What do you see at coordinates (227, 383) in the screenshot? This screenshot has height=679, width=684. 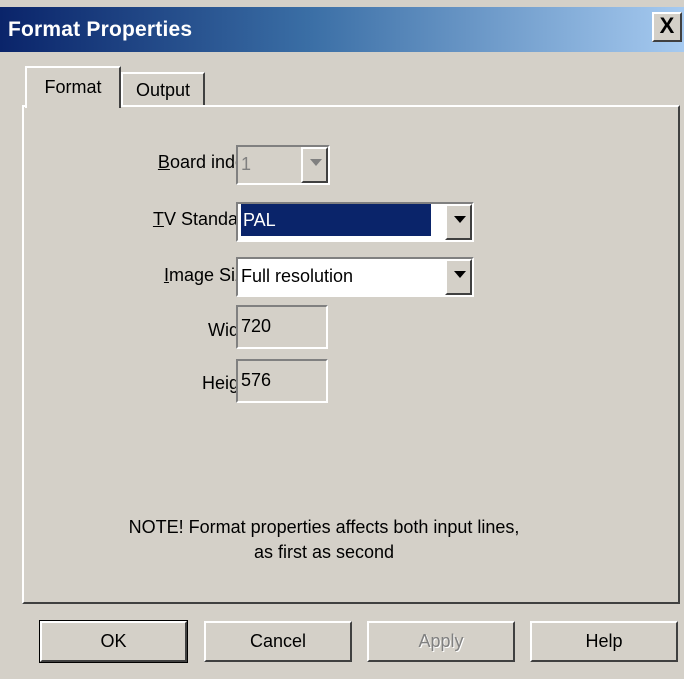 I see `height-label: Height` at bounding box center [227, 383].